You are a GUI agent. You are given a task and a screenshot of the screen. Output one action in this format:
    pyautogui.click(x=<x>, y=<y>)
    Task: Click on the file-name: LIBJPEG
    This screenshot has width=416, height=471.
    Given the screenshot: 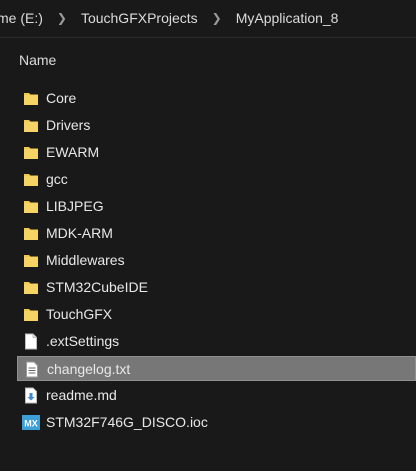 What is the action you would take?
    pyautogui.click(x=75, y=206)
    